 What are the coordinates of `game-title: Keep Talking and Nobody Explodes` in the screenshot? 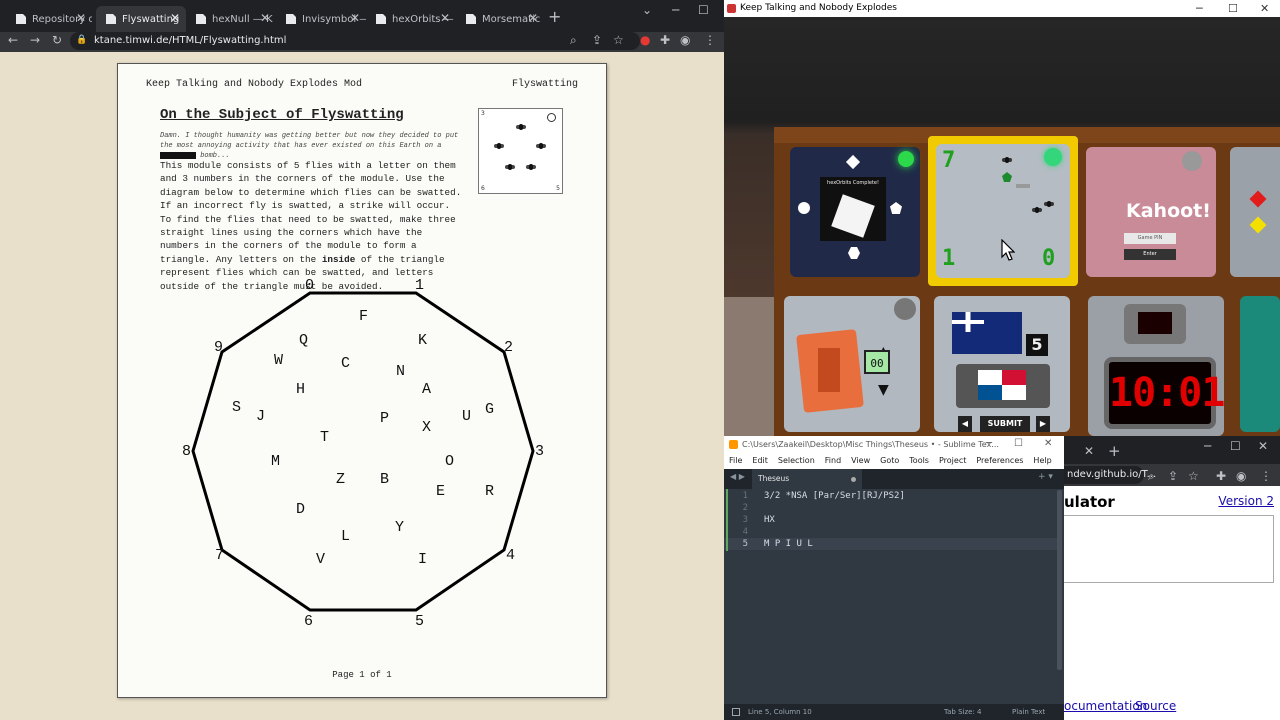 It's located at (818, 8).